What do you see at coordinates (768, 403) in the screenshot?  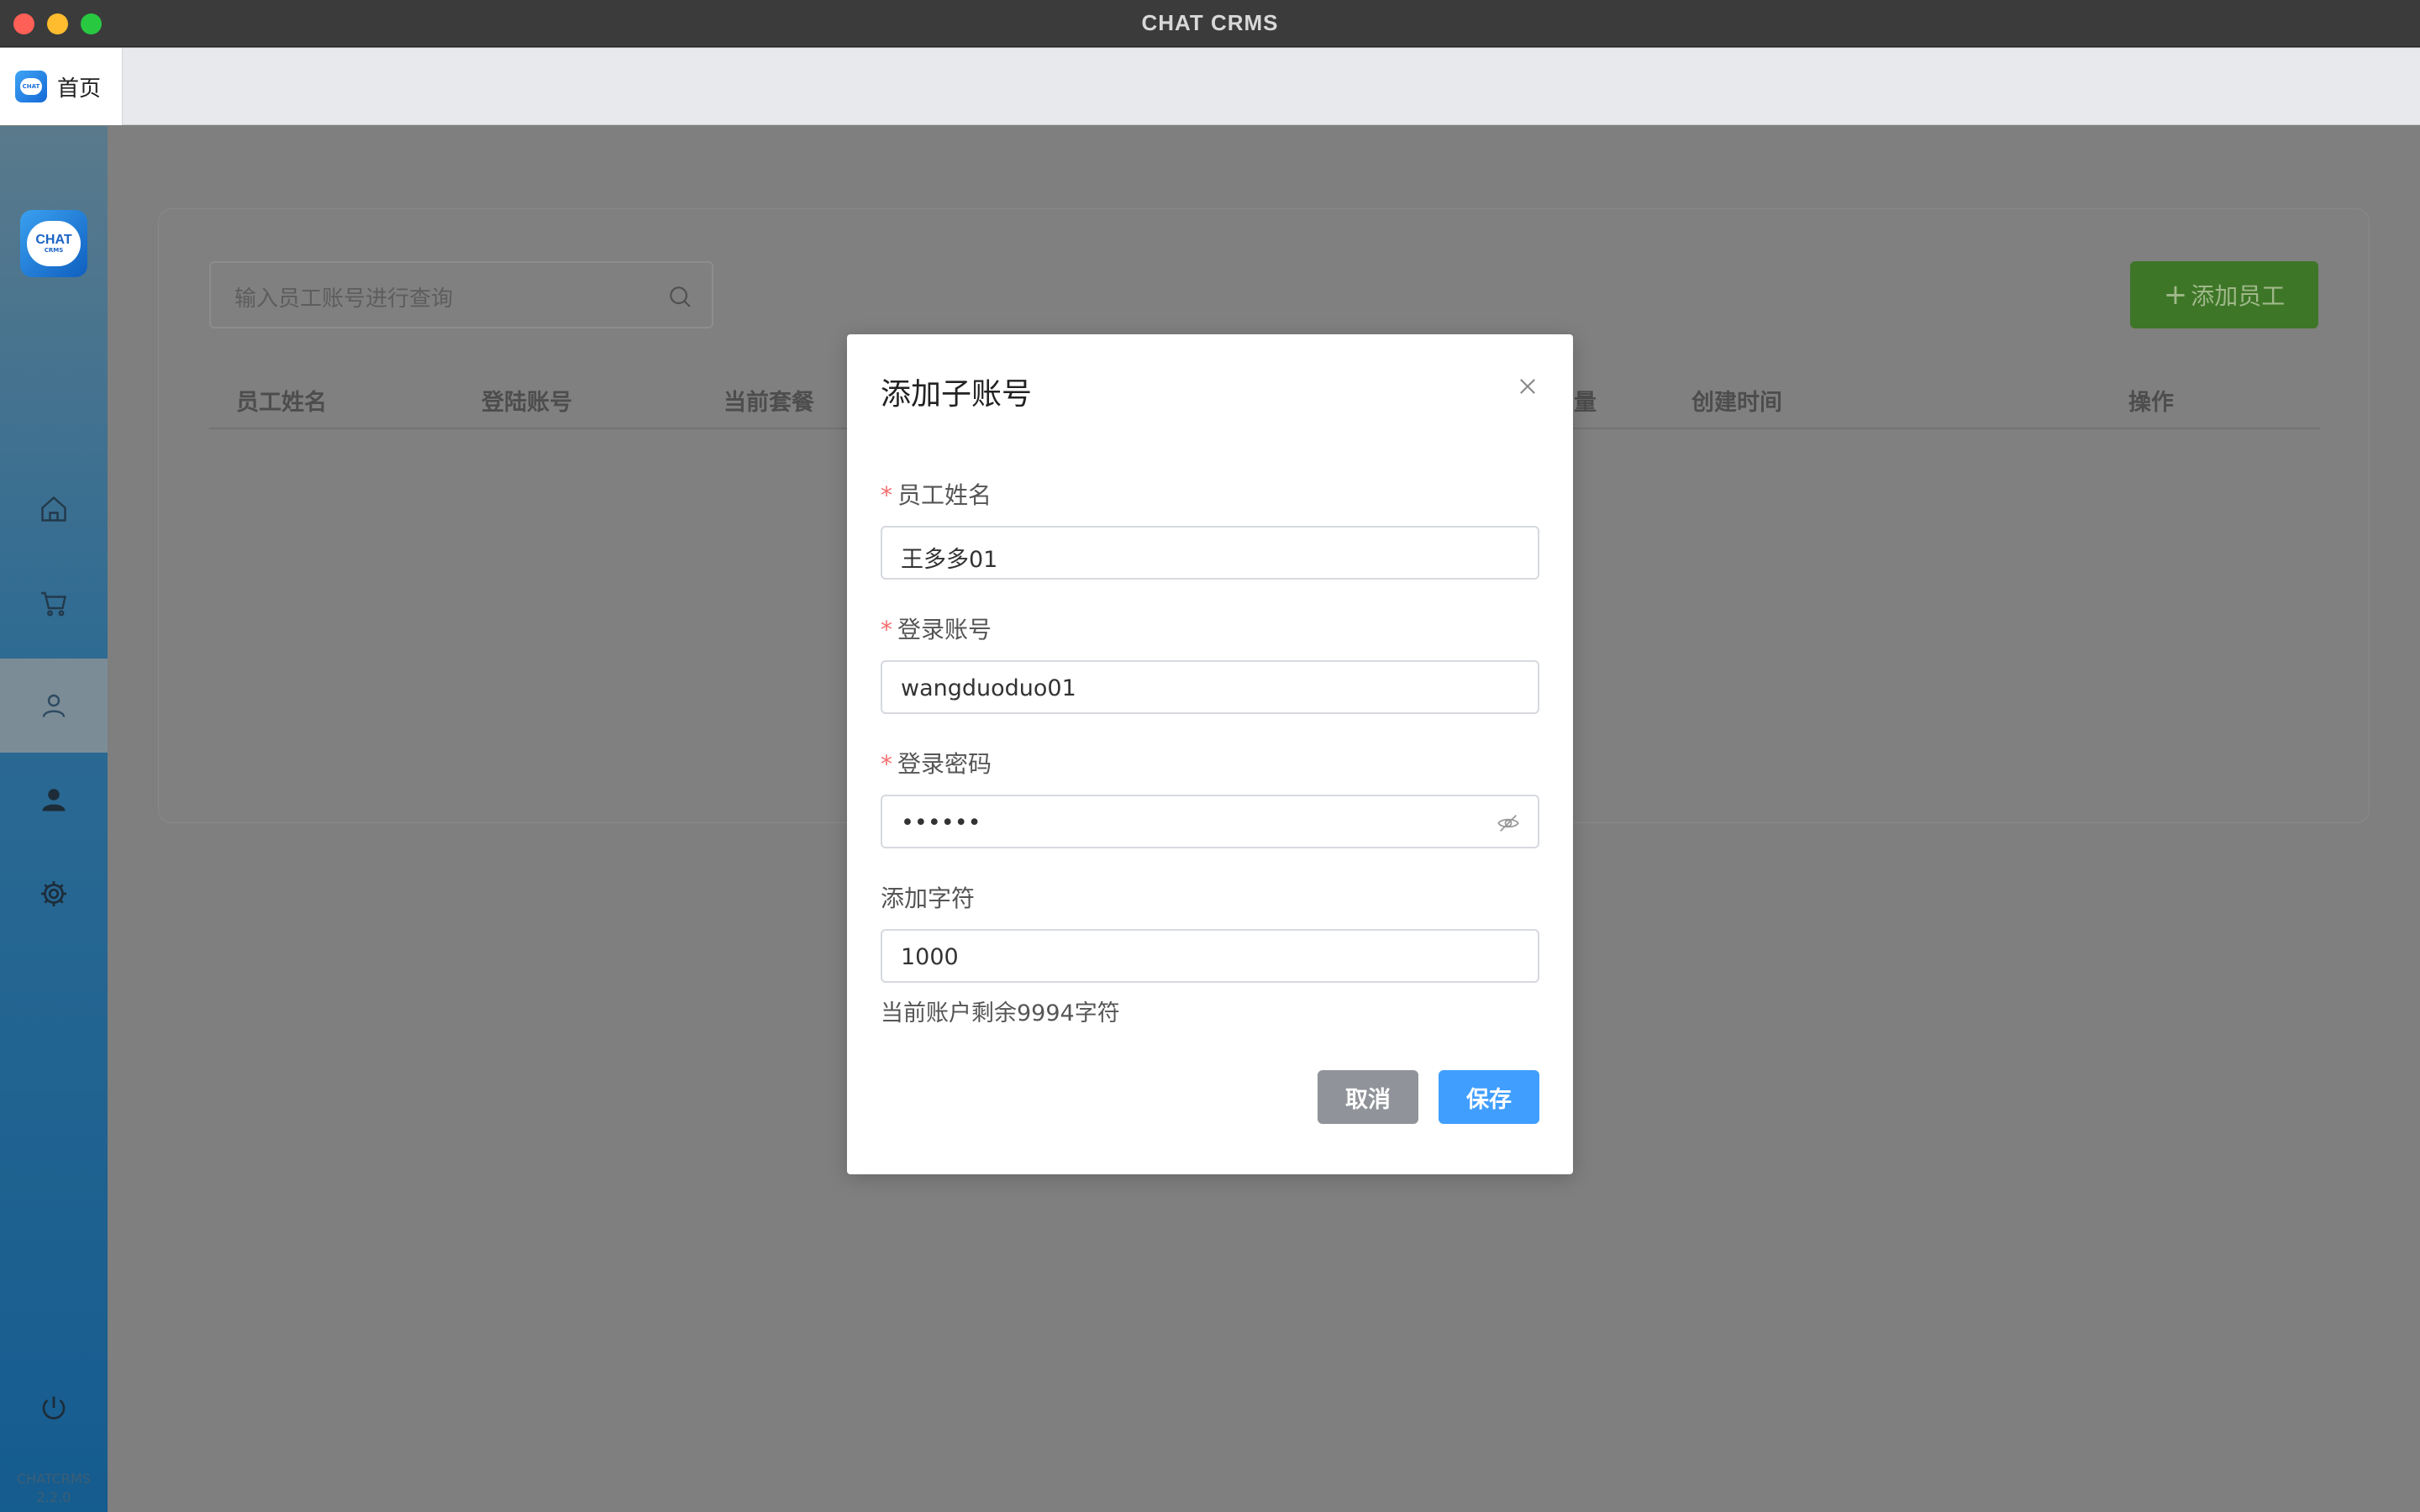 I see `column-header: 当前套餐` at bounding box center [768, 403].